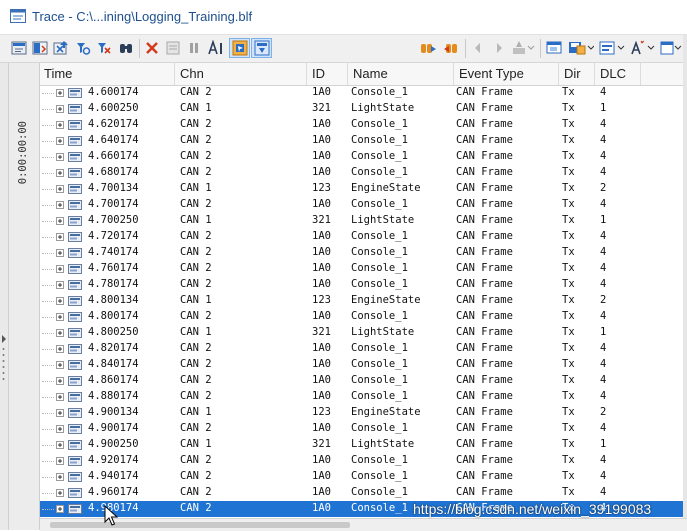 This screenshot has height=531, width=687. What do you see at coordinates (361, 381) in the screenshot?
I see `table-row: 4.860174 CAN 2 1A0 Console_1 CAN Frame Tx 4` at bounding box center [361, 381].